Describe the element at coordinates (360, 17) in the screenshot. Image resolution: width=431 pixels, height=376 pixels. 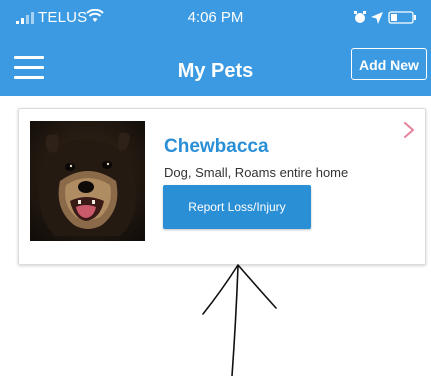
I see `alarm-icon` at that location.